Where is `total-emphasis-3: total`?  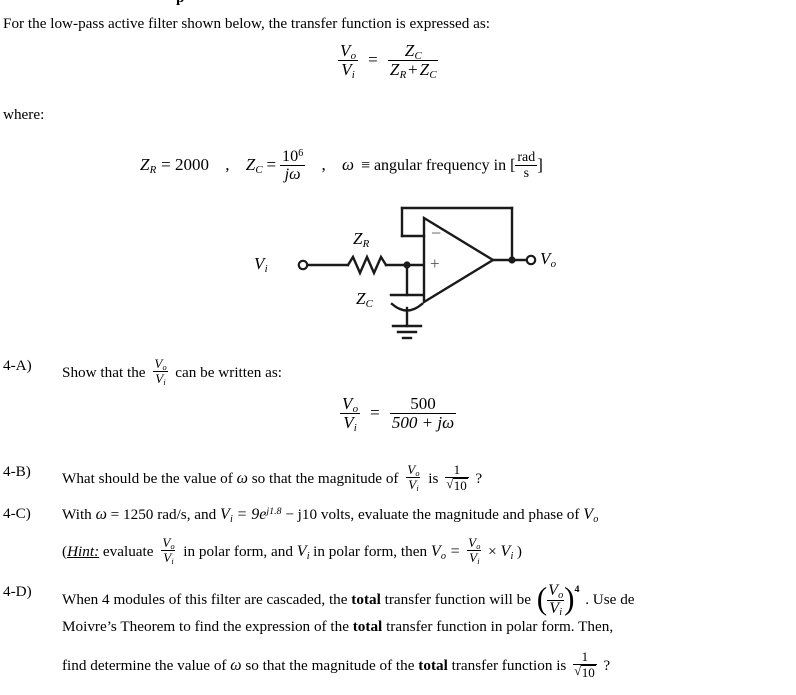
total-emphasis-3: total is located at coordinates (433, 666).